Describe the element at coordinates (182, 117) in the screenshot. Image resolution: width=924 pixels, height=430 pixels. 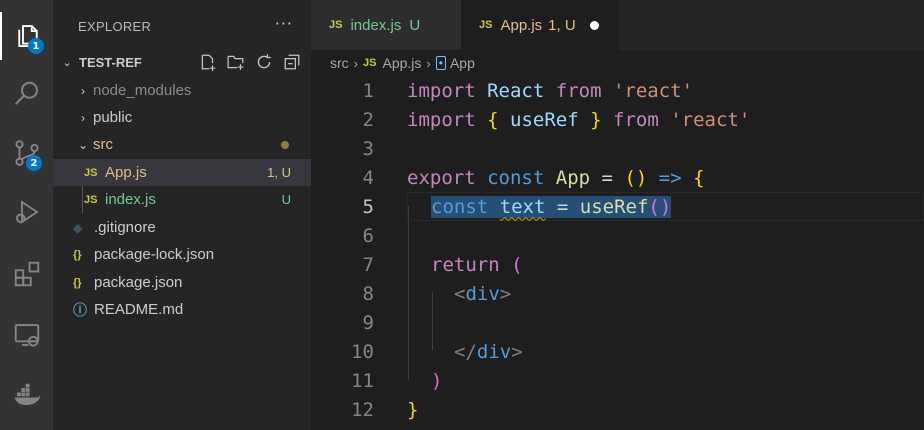
I see `tree-item-public: › public` at that location.